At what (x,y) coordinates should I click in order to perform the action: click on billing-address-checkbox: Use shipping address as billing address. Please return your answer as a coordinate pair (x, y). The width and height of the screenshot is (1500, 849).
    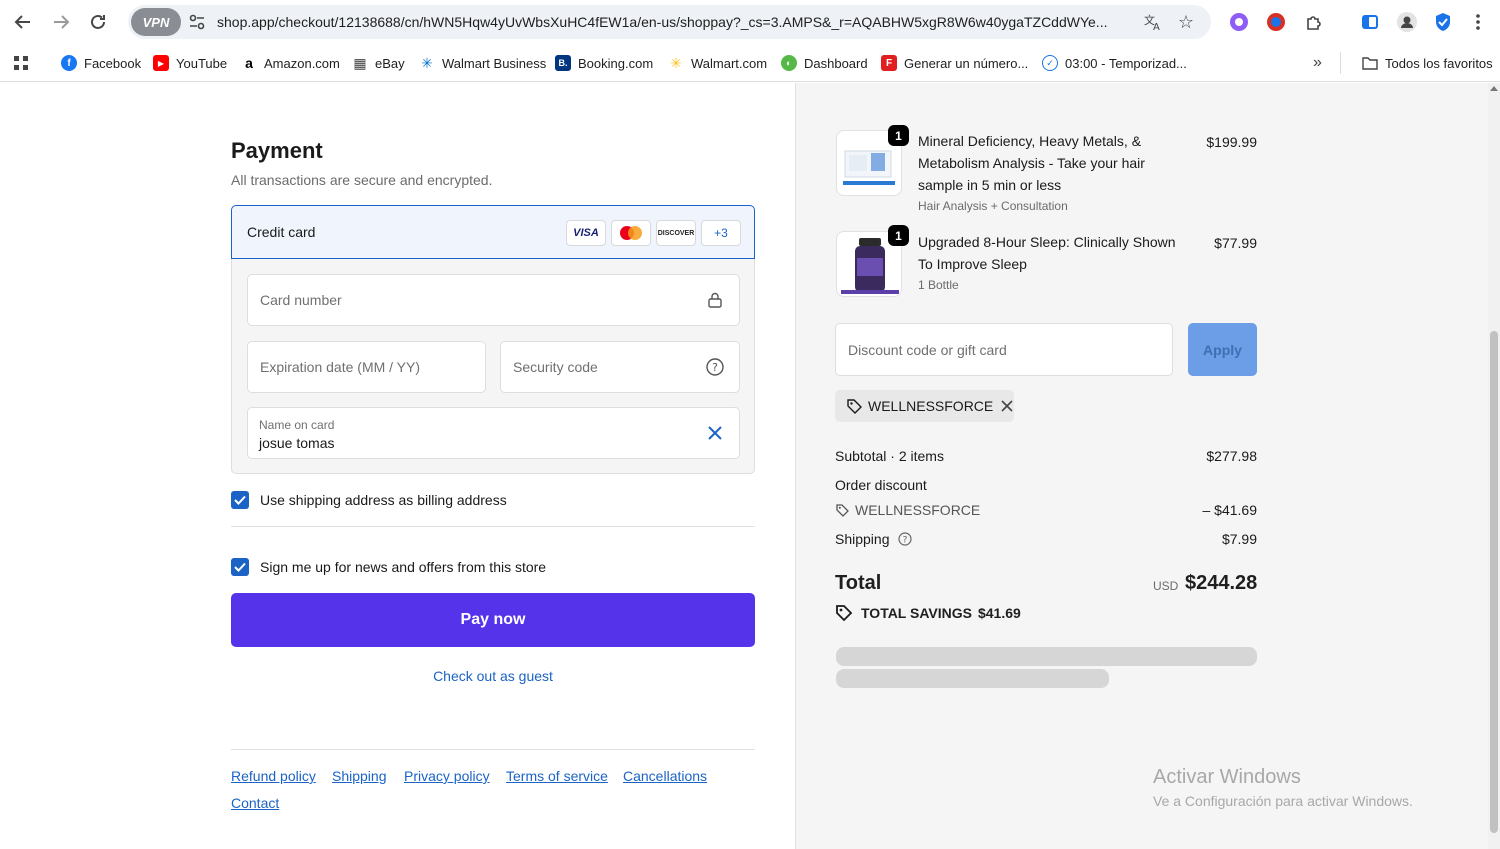
    Looking at the image, I should click on (369, 500).